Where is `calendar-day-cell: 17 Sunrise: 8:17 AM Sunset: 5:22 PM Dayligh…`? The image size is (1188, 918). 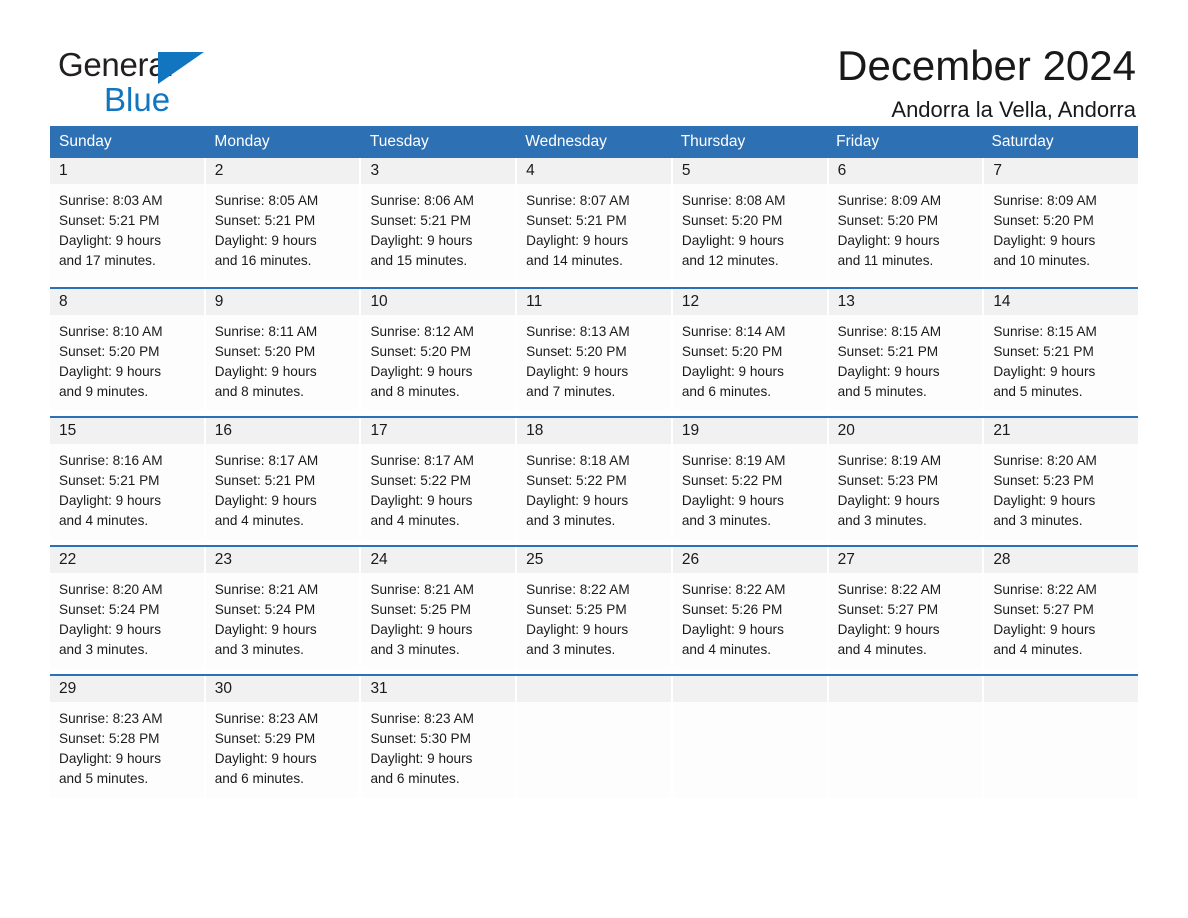 calendar-day-cell: 17 Sunrise: 8:17 AM Sunset: 5:22 PM Dayligh… is located at coordinates (439, 479).